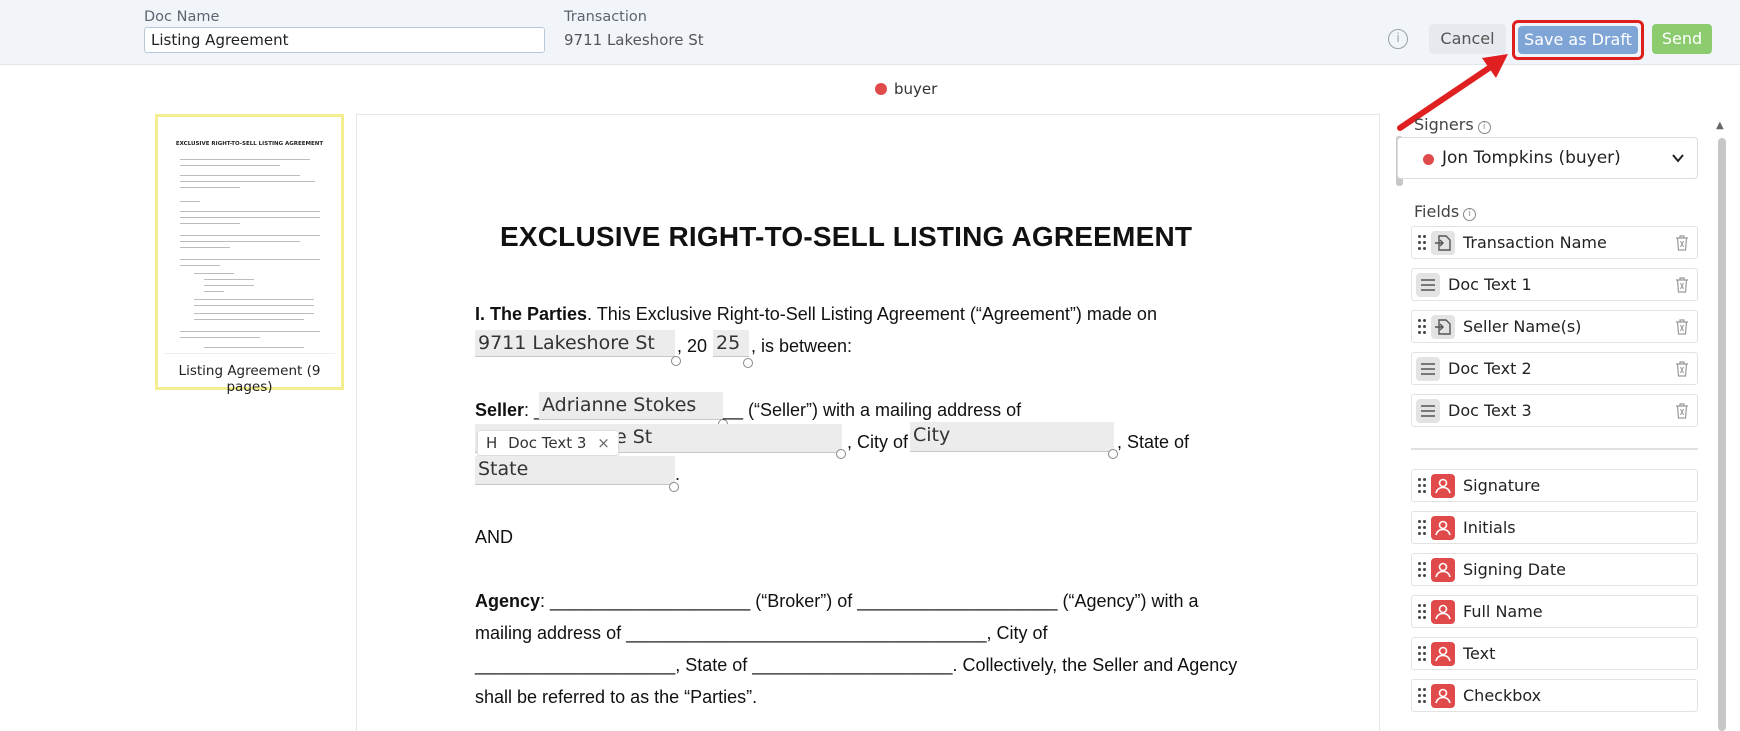  I want to click on field-divider, so click(1554, 449).